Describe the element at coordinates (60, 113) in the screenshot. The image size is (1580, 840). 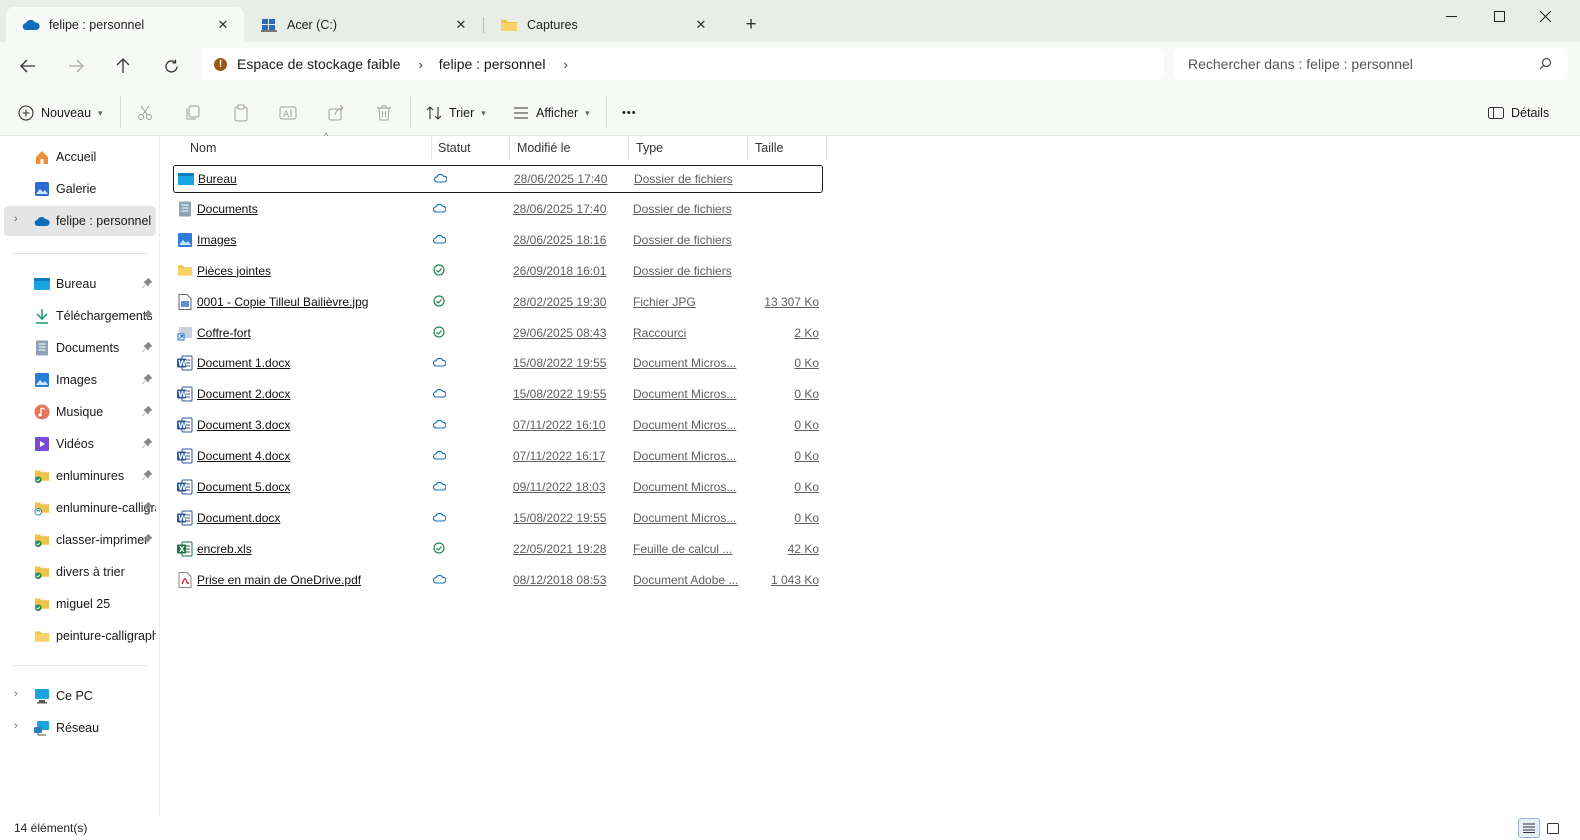
I see `new-button: Nouveau ▾` at that location.